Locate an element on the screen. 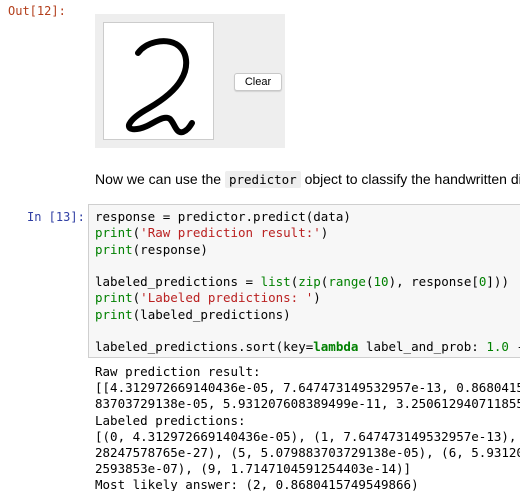 The width and height of the screenshot is (520, 491). output-line: Raw prediction result: is located at coordinates (178, 371).